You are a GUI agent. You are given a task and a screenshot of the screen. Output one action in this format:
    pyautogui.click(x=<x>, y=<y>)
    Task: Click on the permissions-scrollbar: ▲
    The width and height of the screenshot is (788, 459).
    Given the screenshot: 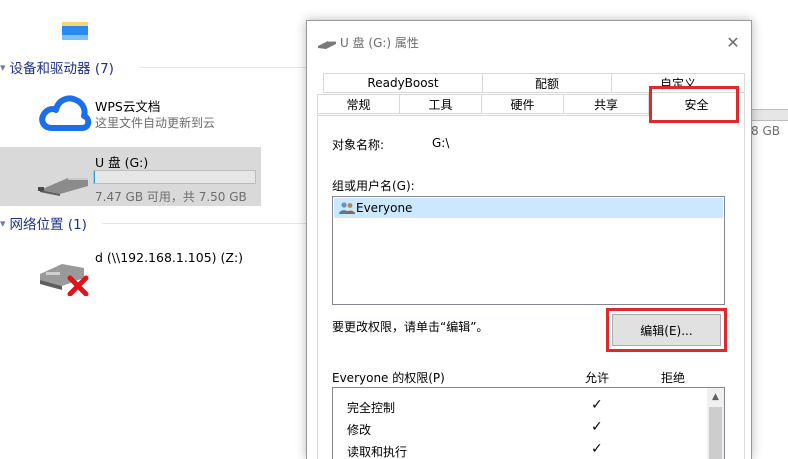 What is the action you would take?
    pyautogui.click(x=715, y=423)
    